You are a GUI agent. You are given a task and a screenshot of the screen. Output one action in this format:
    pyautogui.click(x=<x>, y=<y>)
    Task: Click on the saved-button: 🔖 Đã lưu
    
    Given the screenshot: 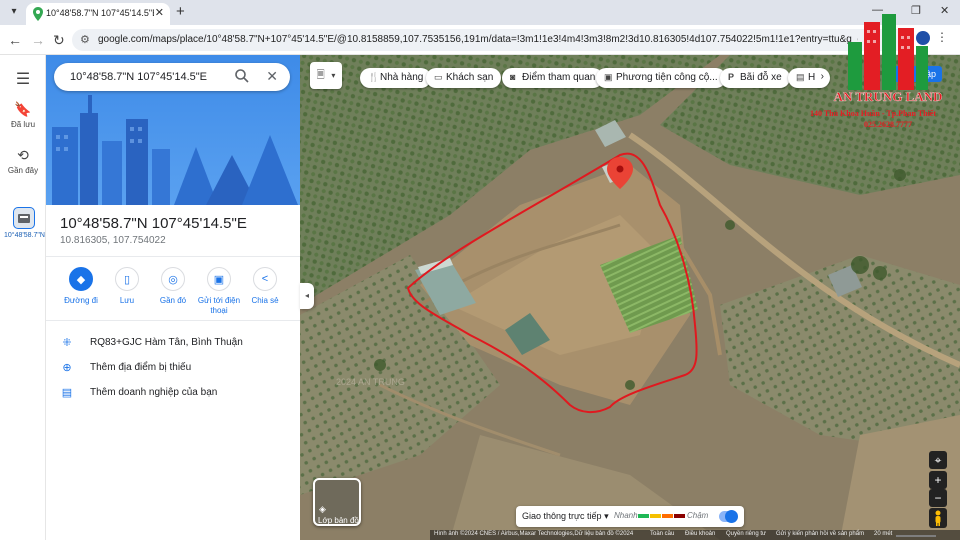 What is the action you would take?
    pyautogui.click(x=23, y=115)
    